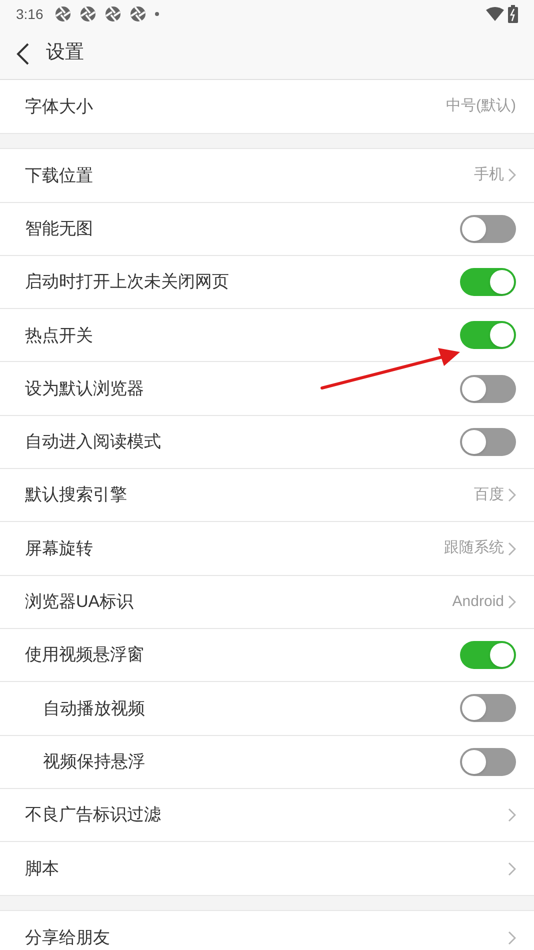 The width and height of the screenshot is (534, 950). I want to click on setting-label: 使用视频悬浮窗, so click(85, 655).